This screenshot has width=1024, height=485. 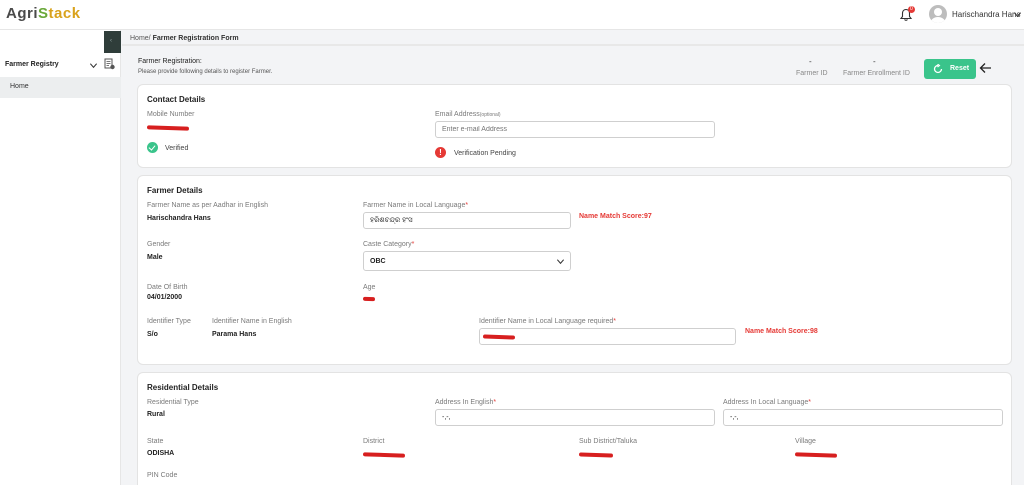 I want to click on pin-code-label: PIN Code, so click(x=162, y=475).